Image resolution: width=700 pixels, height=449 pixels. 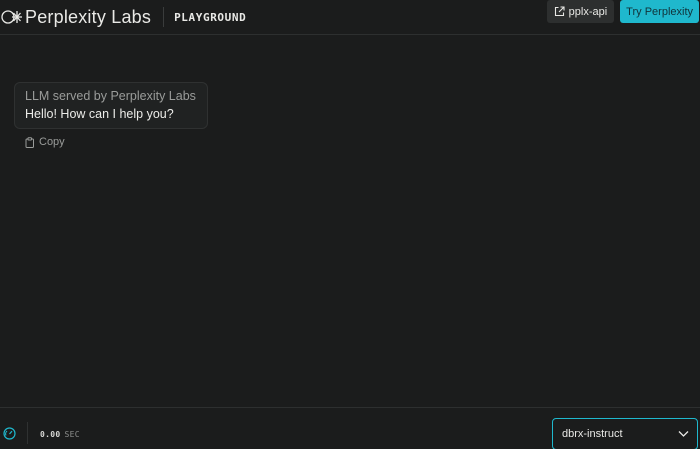 What do you see at coordinates (350, 428) in the screenshot?
I see `bottom-bar: 0.00 SEC dbrx-instruct` at bounding box center [350, 428].